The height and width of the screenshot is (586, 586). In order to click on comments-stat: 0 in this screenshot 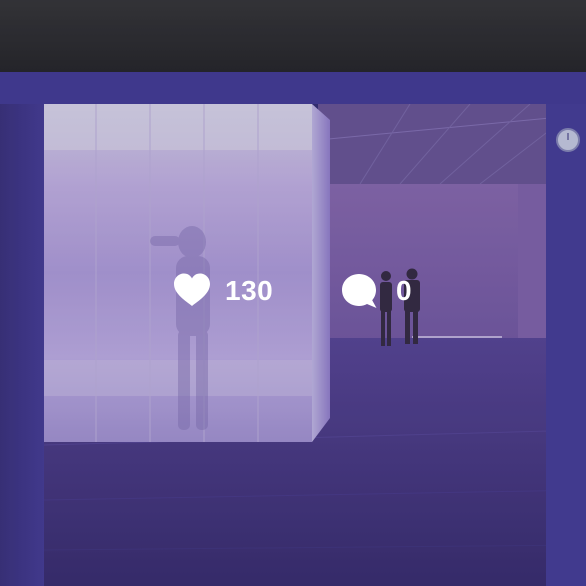, I will do `click(376, 291)`.